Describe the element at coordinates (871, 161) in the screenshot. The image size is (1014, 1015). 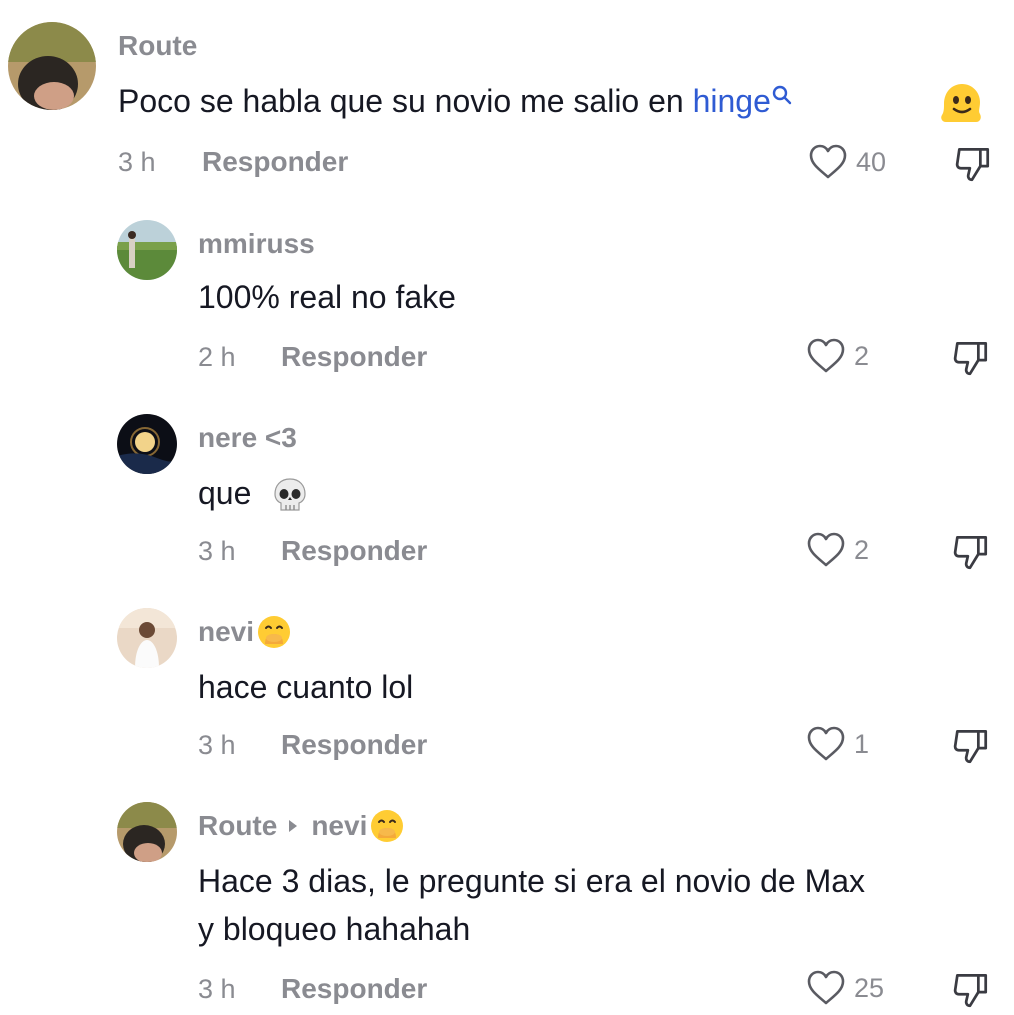
I see `like-count: 40` at that location.